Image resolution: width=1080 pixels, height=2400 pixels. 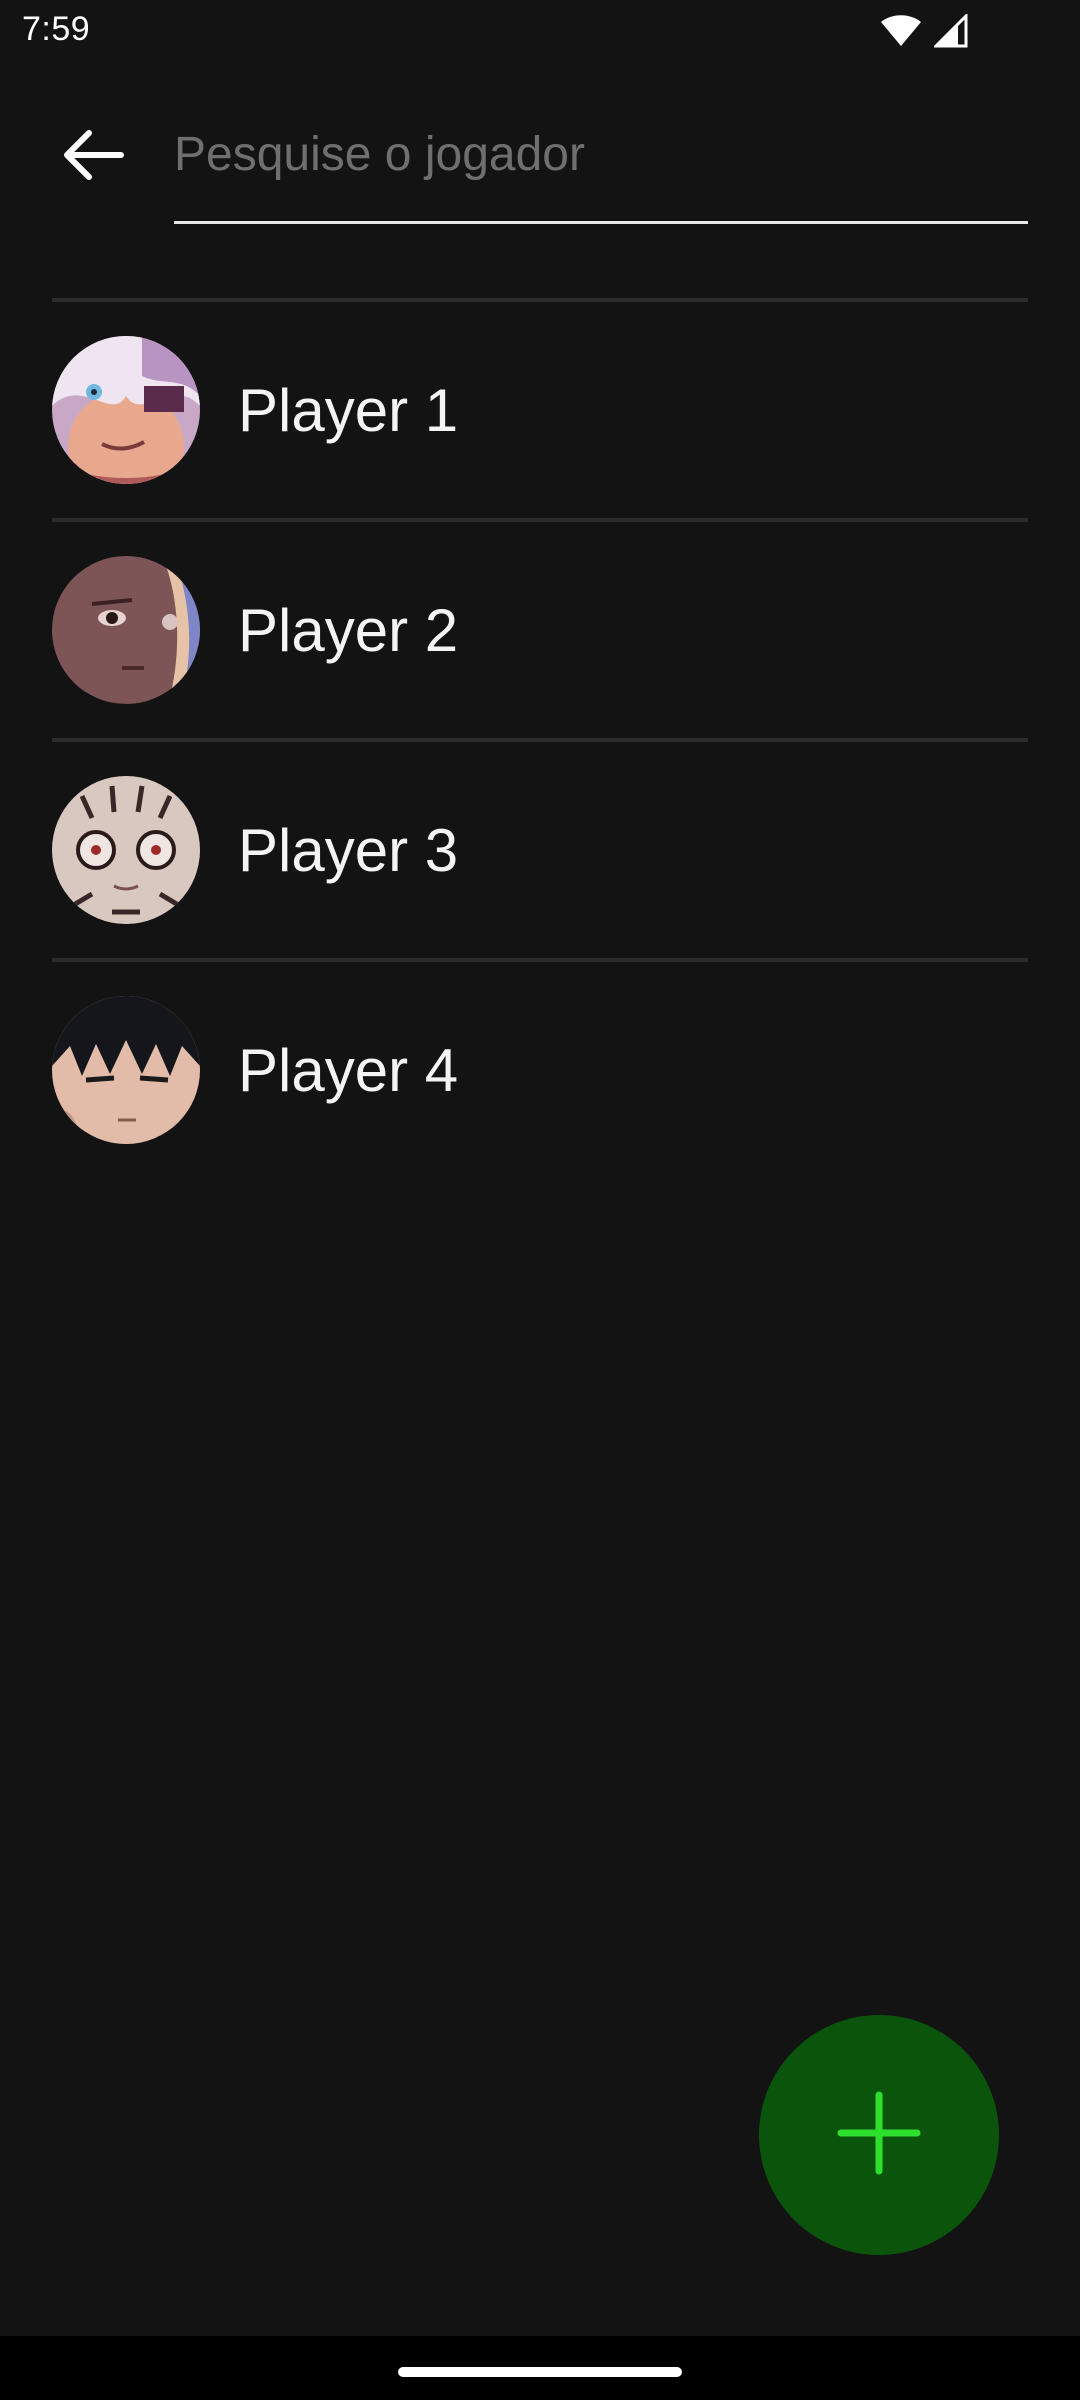 What do you see at coordinates (348, 1070) in the screenshot?
I see `player-name: Player 4` at bounding box center [348, 1070].